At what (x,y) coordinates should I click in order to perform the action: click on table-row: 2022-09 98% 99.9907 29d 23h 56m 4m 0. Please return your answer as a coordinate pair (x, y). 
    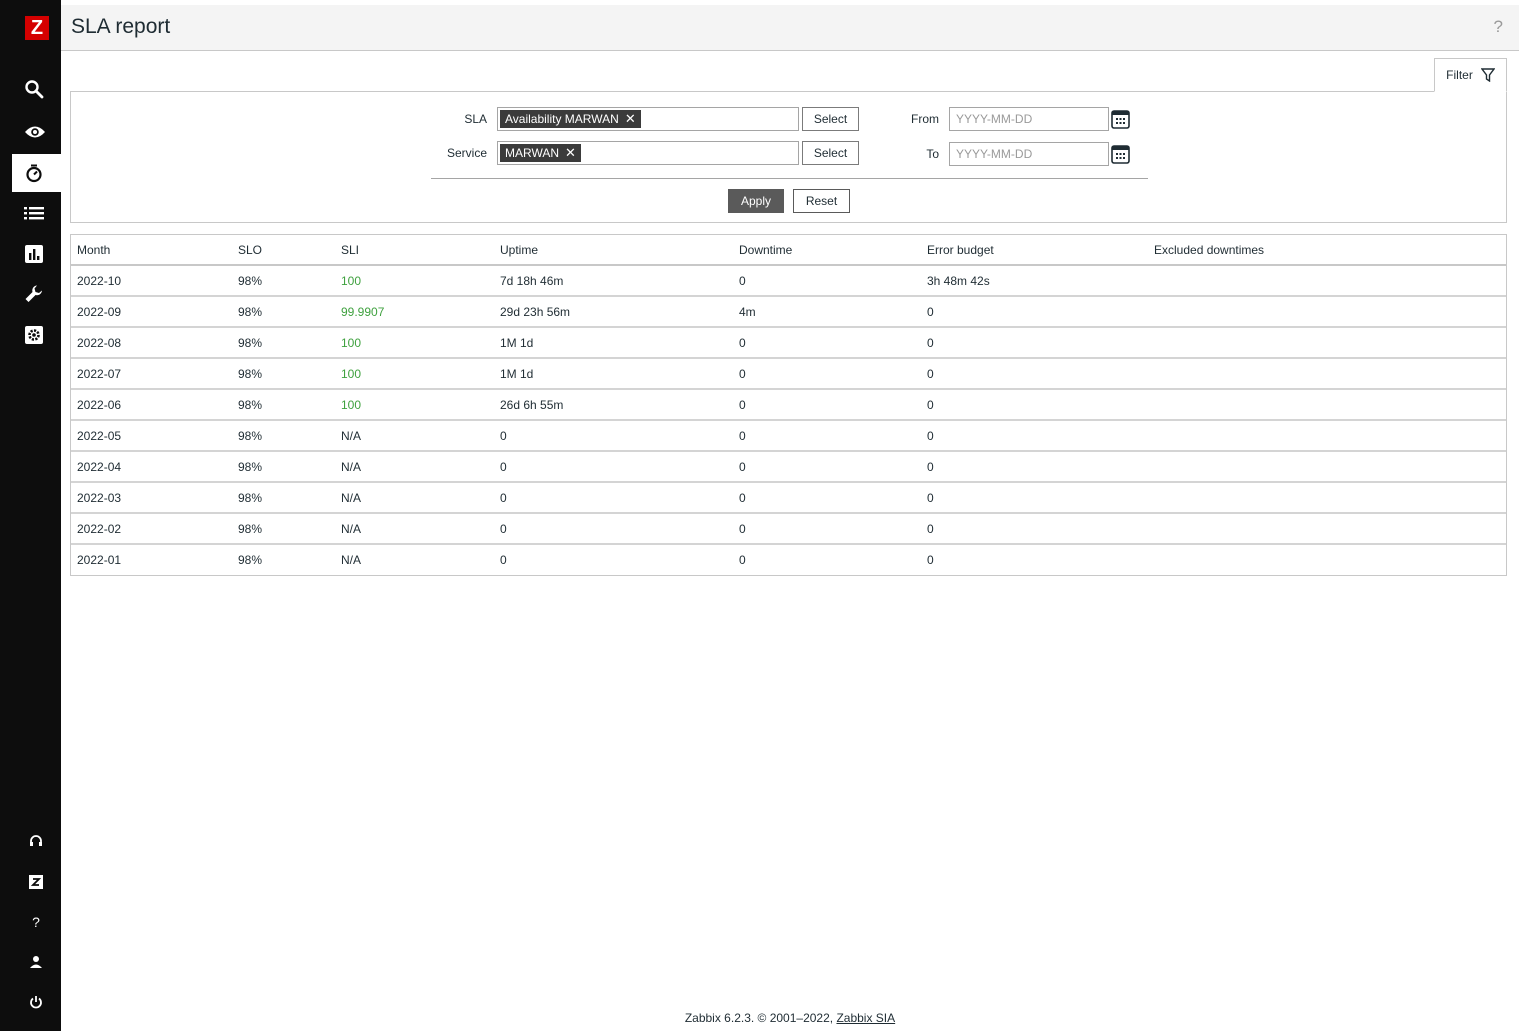
    Looking at the image, I should click on (788, 312).